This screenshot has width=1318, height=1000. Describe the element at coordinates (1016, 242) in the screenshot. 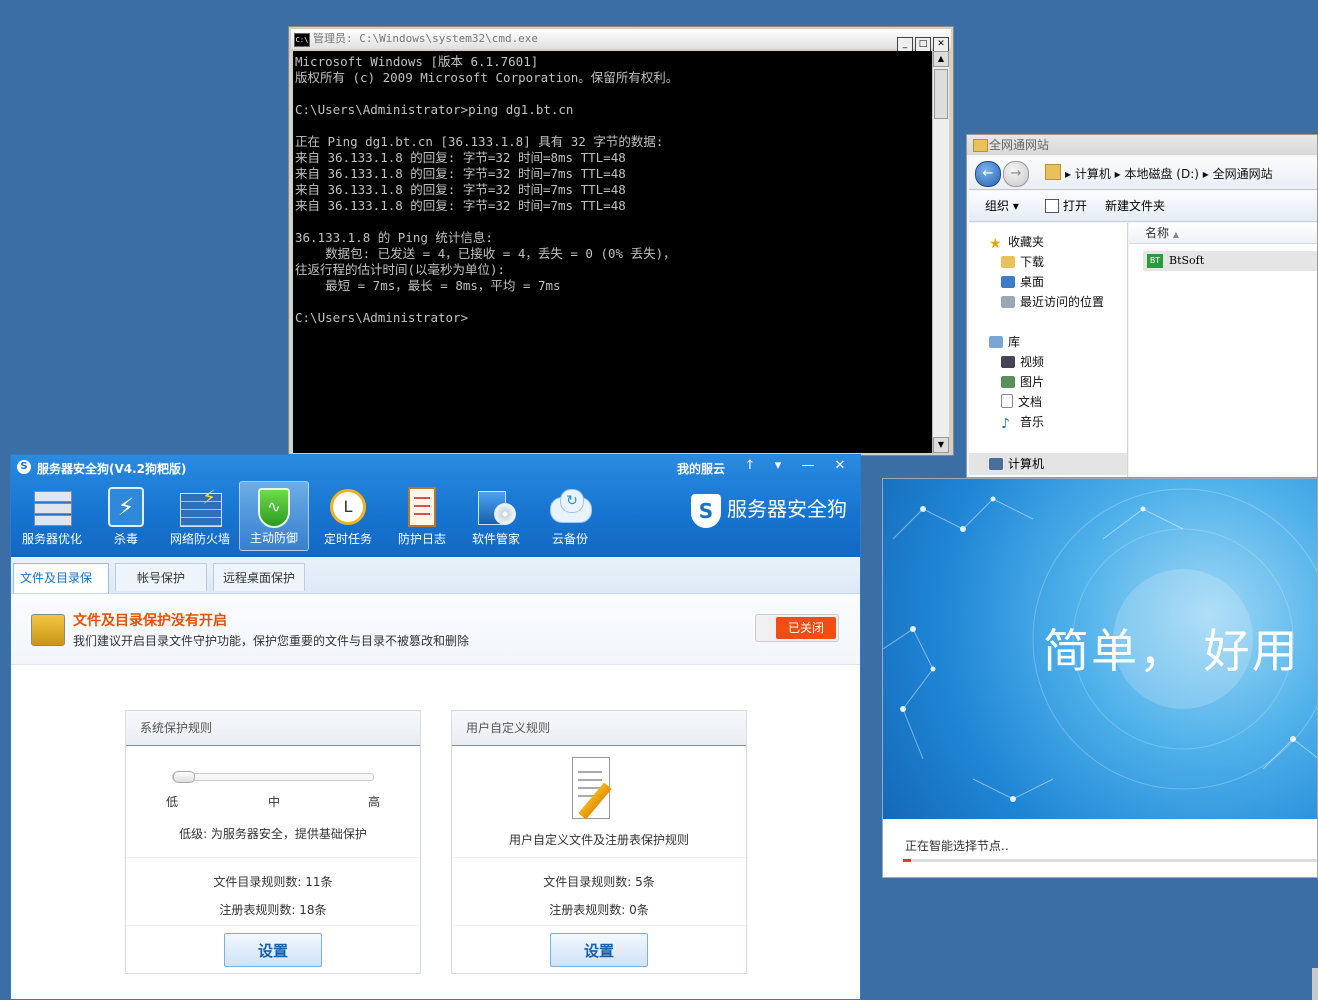

I see `nav-favorites: ★ 收藏夹` at that location.